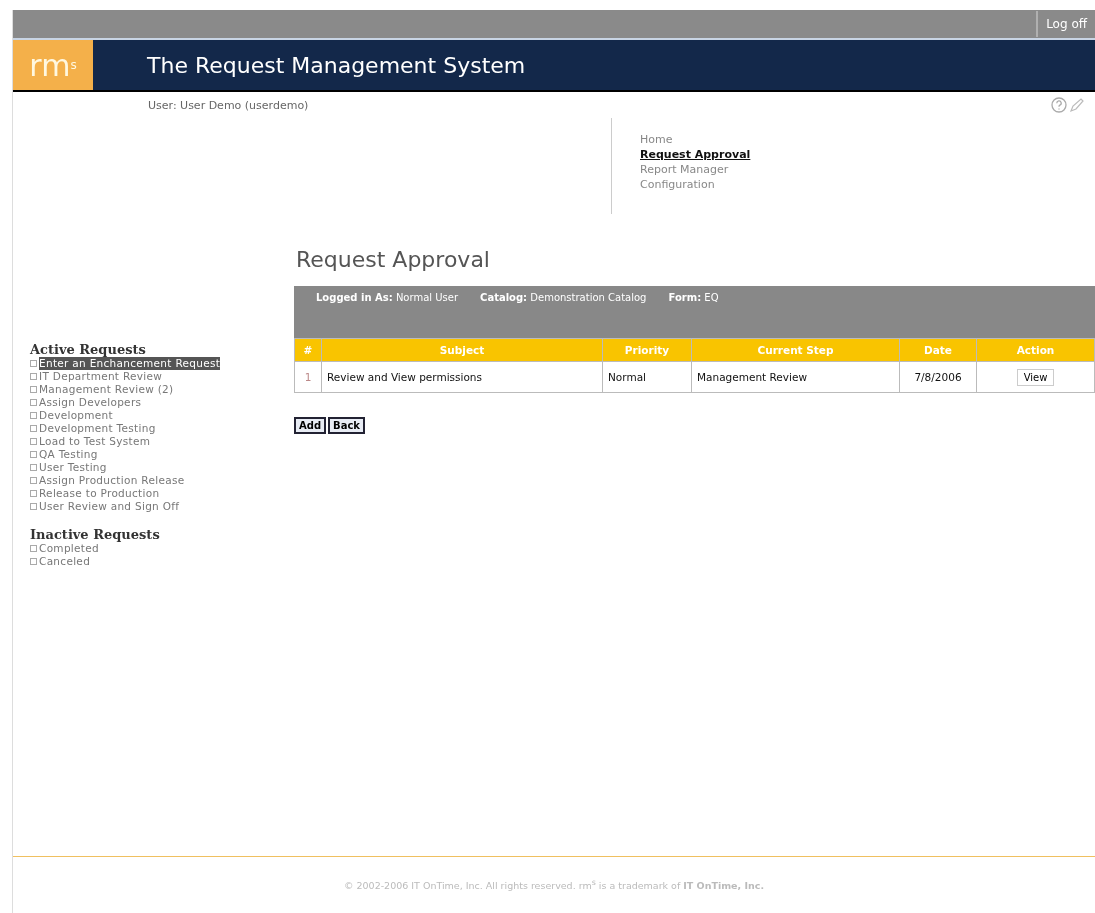  Describe the element at coordinates (53, 65) in the screenshot. I see `logo: rm$^{s}$` at that location.